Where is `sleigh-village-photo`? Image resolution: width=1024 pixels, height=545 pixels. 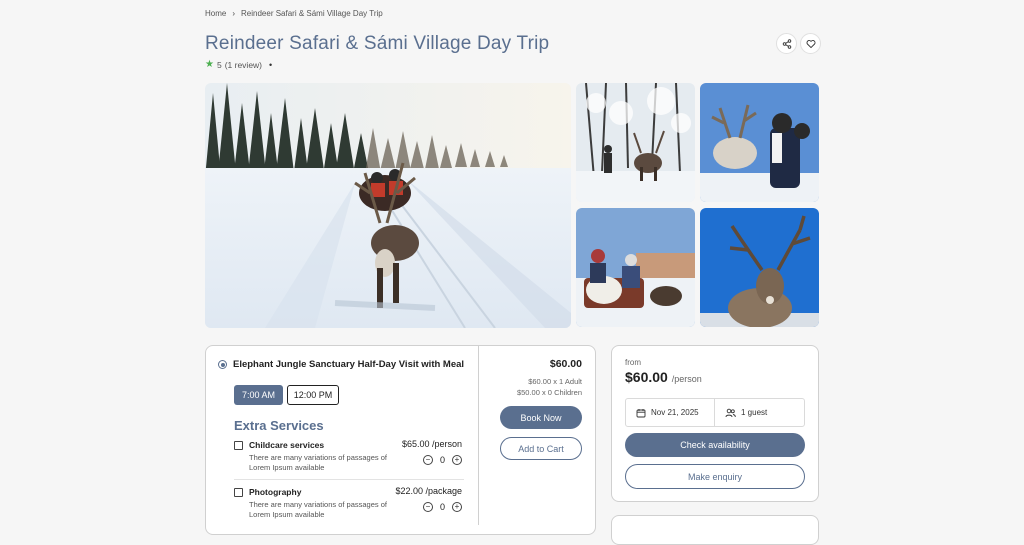
sleigh-village-photo is located at coordinates (635, 267).